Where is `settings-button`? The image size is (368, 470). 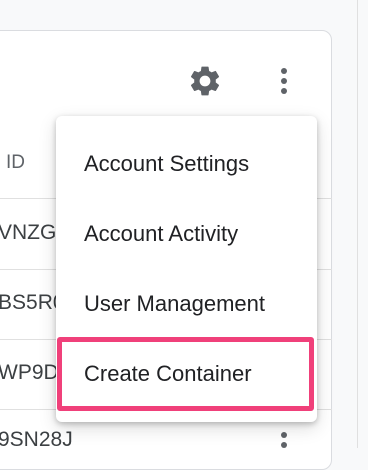
settings-button is located at coordinates (205, 81).